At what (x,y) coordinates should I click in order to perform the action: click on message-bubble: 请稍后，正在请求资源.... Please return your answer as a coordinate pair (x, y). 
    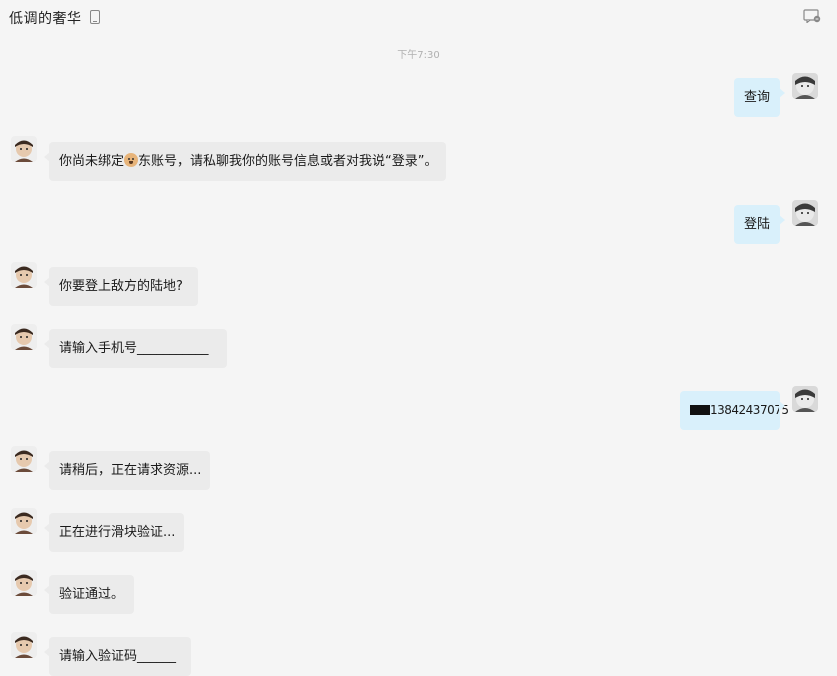
    Looking at the image, I should click on (127, 470).